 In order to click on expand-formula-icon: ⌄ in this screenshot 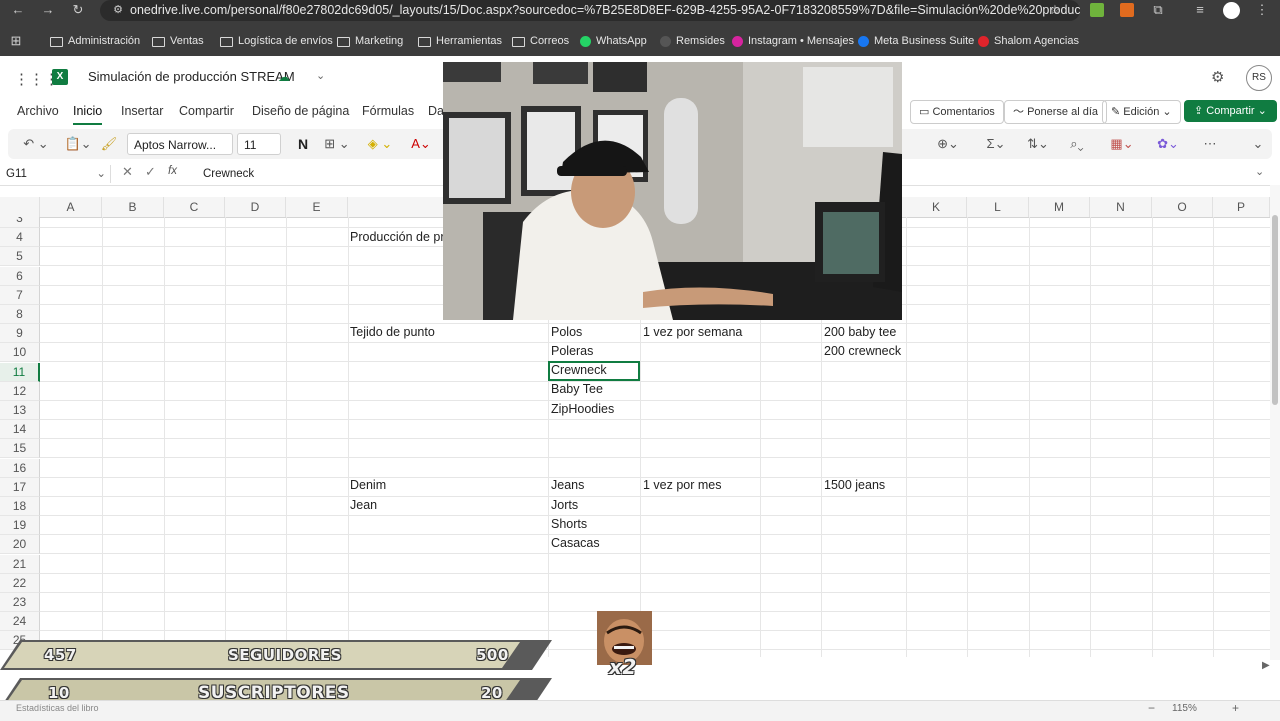, I will do `click(1259, 171)`.